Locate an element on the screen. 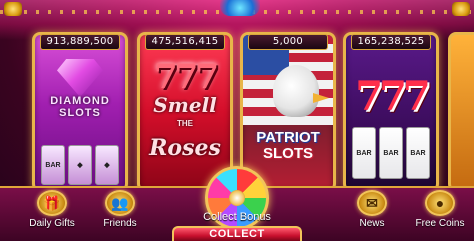 The width and height of the screenshot is (474, 241). news-button: ✉ News is located at coordinates (372, 209).